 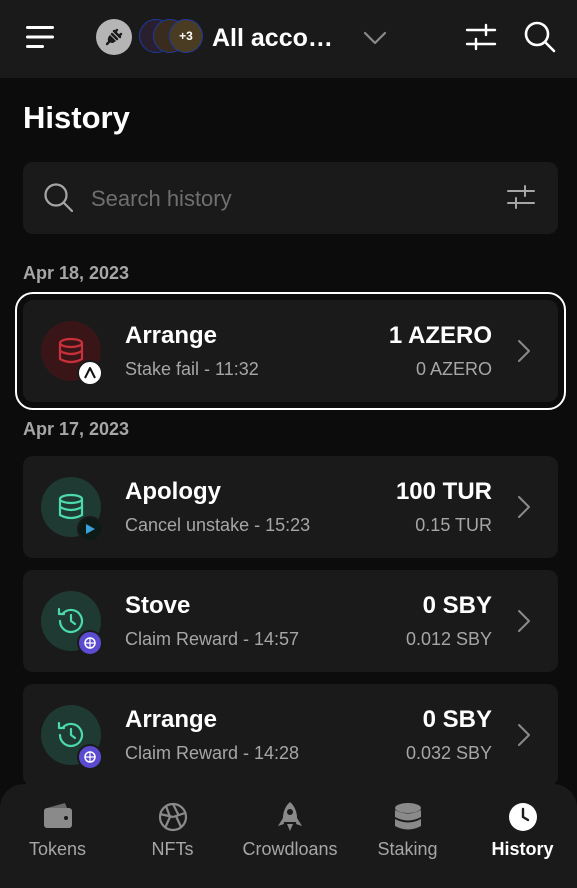 What do you see at coordinates (375, 38) in the screenshot?
I see `chevron-down-icon` at bounding box center [375, 38].